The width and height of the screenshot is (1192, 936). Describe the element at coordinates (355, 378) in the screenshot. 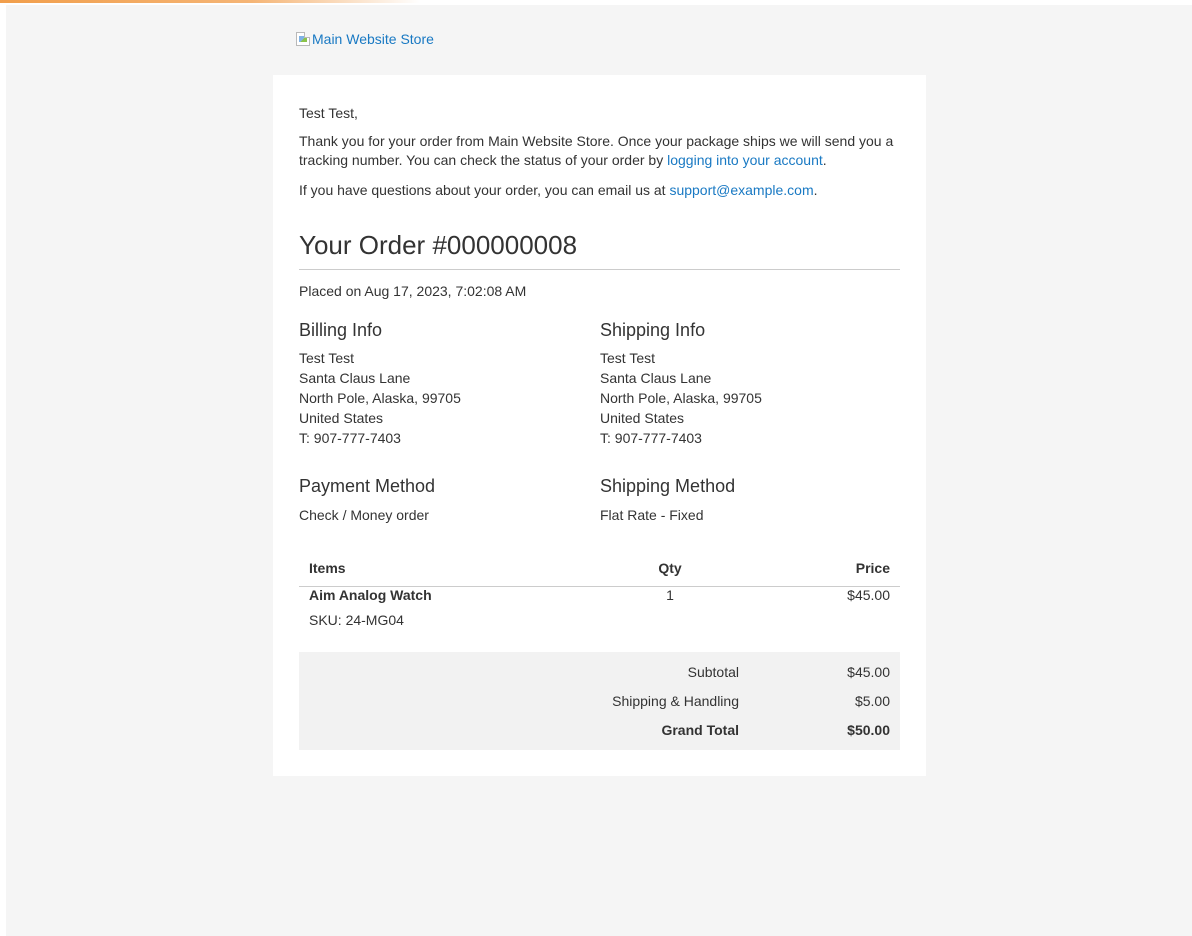

I see `billing-street: Santa Claus Lane` at that location.